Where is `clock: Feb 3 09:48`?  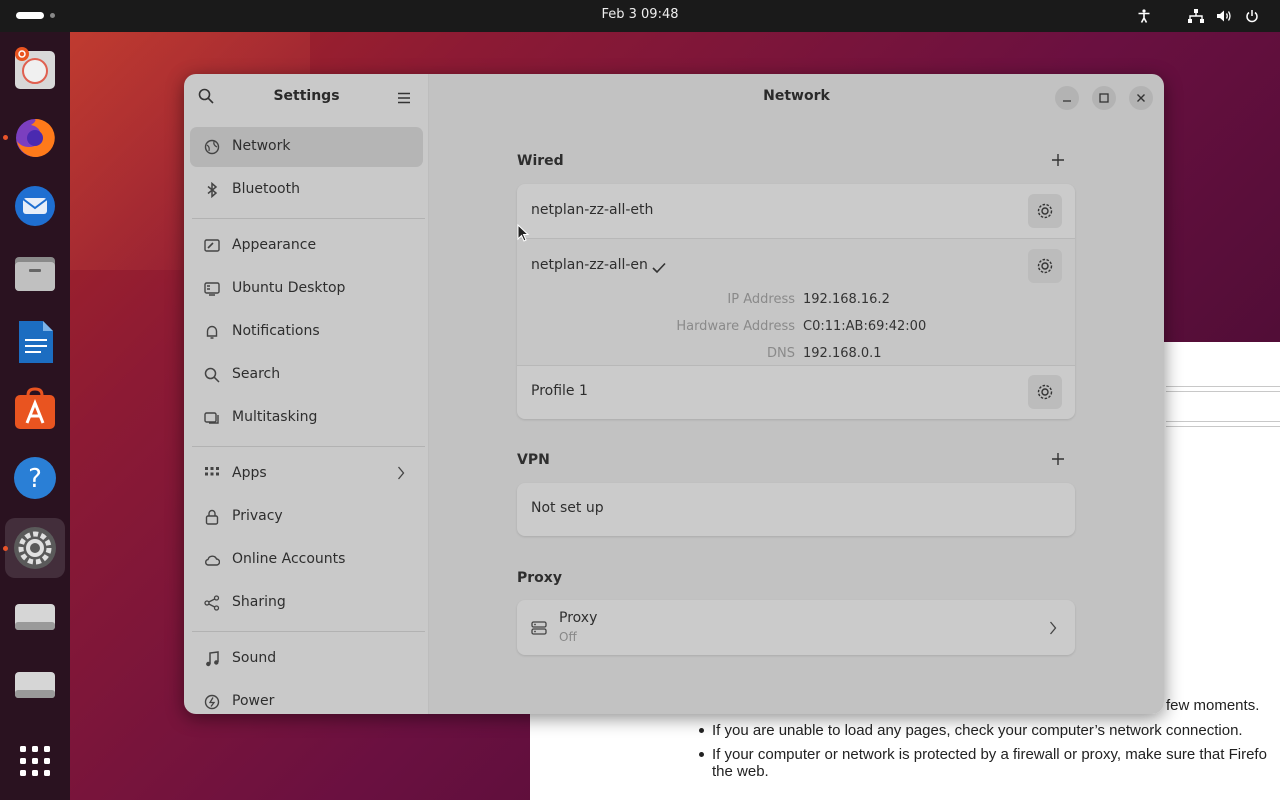
clock: Feb 3 09:48 is located at coordinates (640, 14).